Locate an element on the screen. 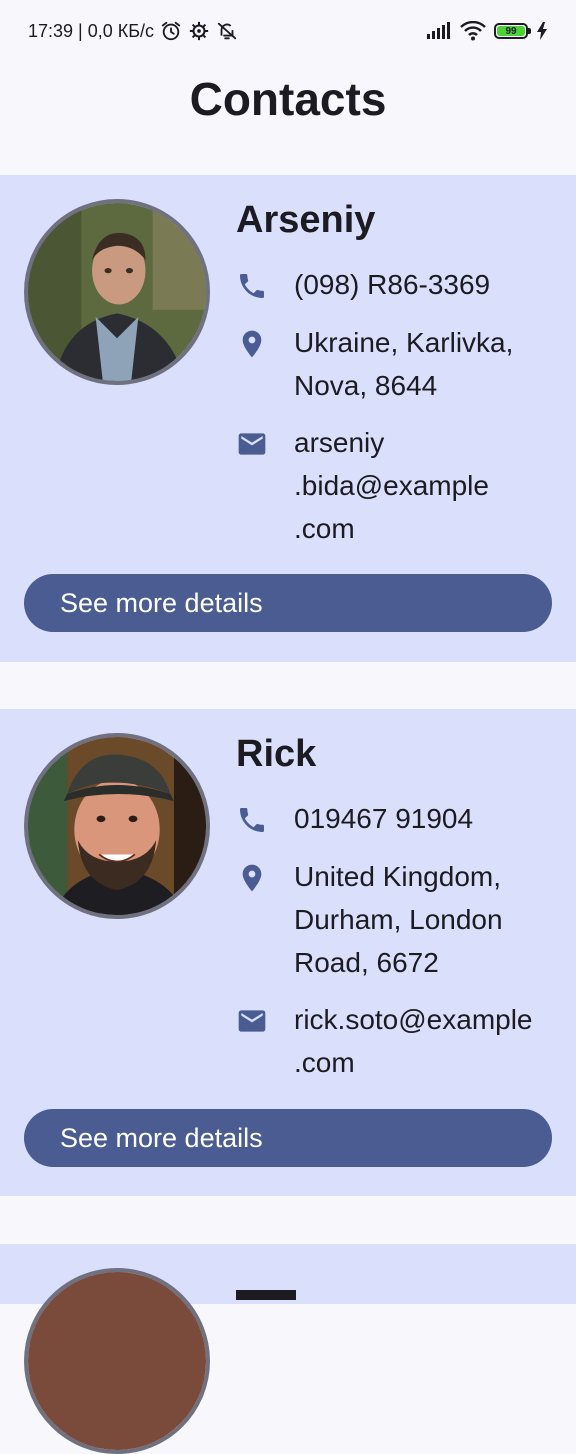 Image resolution: width=576 pixels, height=1454 pixels. status-time-speed: 17:39 | 0,0 КБ/с is located at coordinates (91, 30).